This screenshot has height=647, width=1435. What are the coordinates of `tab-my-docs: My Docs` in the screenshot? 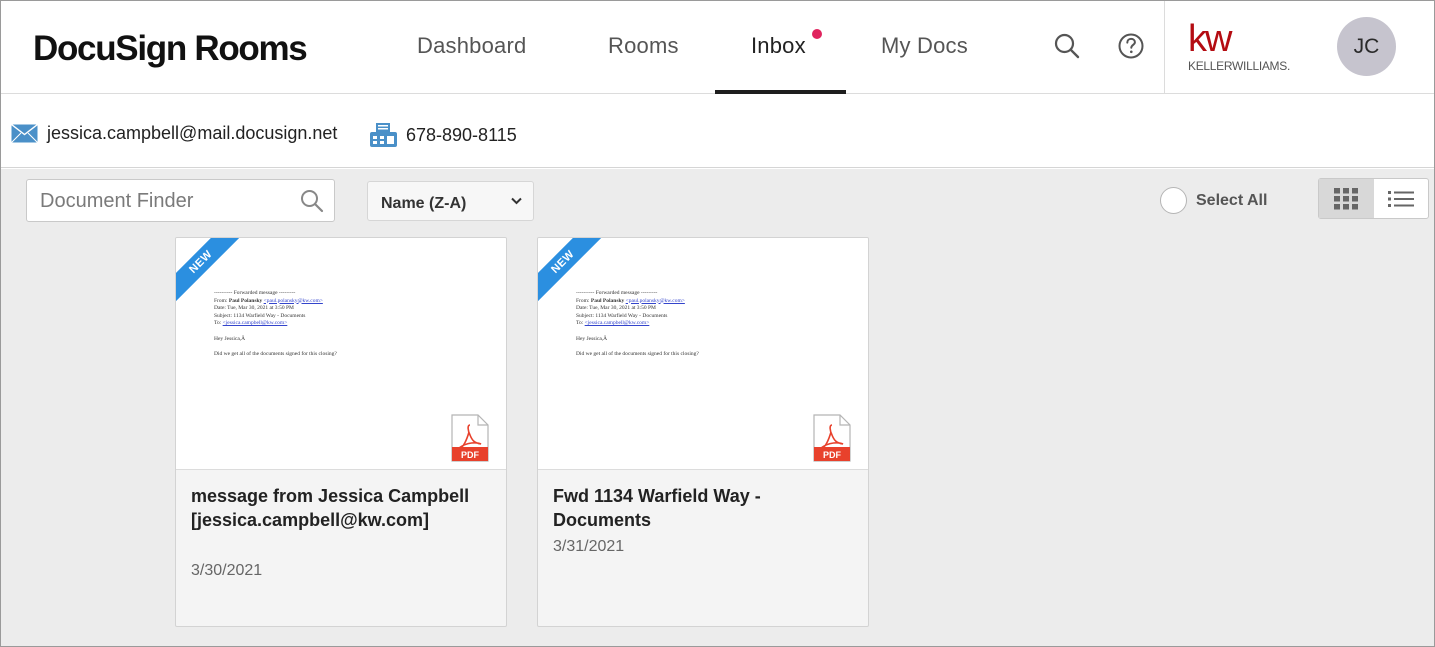 It's located at (924, 46).